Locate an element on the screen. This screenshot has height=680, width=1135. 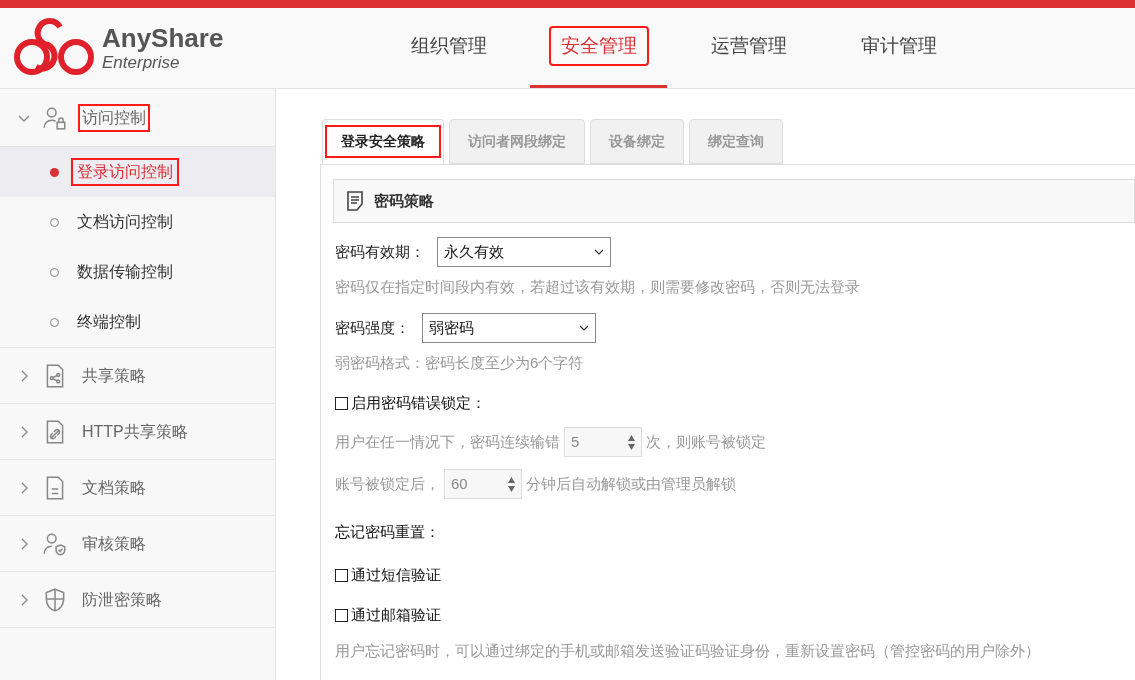
checkbox-label: 通过邮箱验证 is located at coordinates (396, 614).